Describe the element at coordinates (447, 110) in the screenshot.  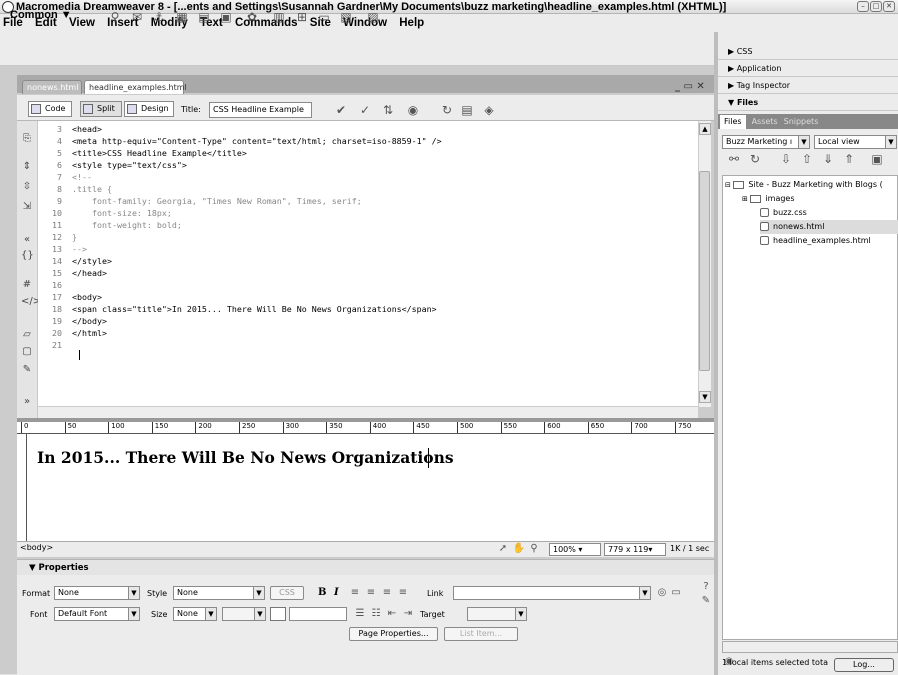
I see `refresh-icon: ↻` at that location.